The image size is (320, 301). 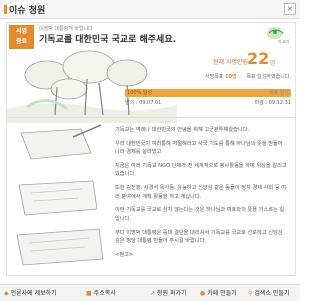 I want to click on copy-icon: ■, so click(x=89, y=293).